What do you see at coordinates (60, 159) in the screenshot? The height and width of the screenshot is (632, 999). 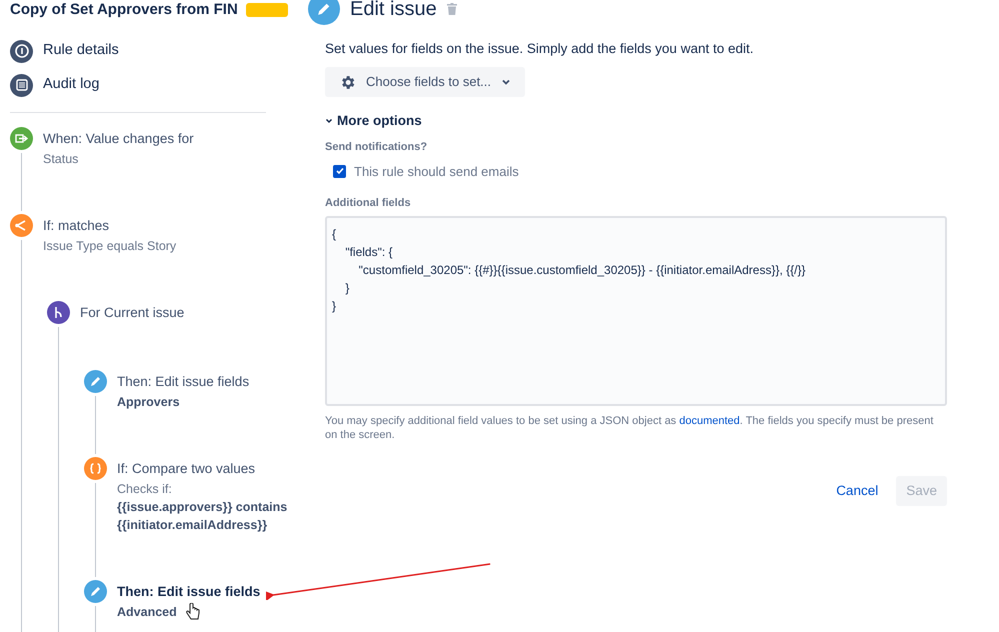 I see `step-detail: Status` at bounding box center [60, 159].